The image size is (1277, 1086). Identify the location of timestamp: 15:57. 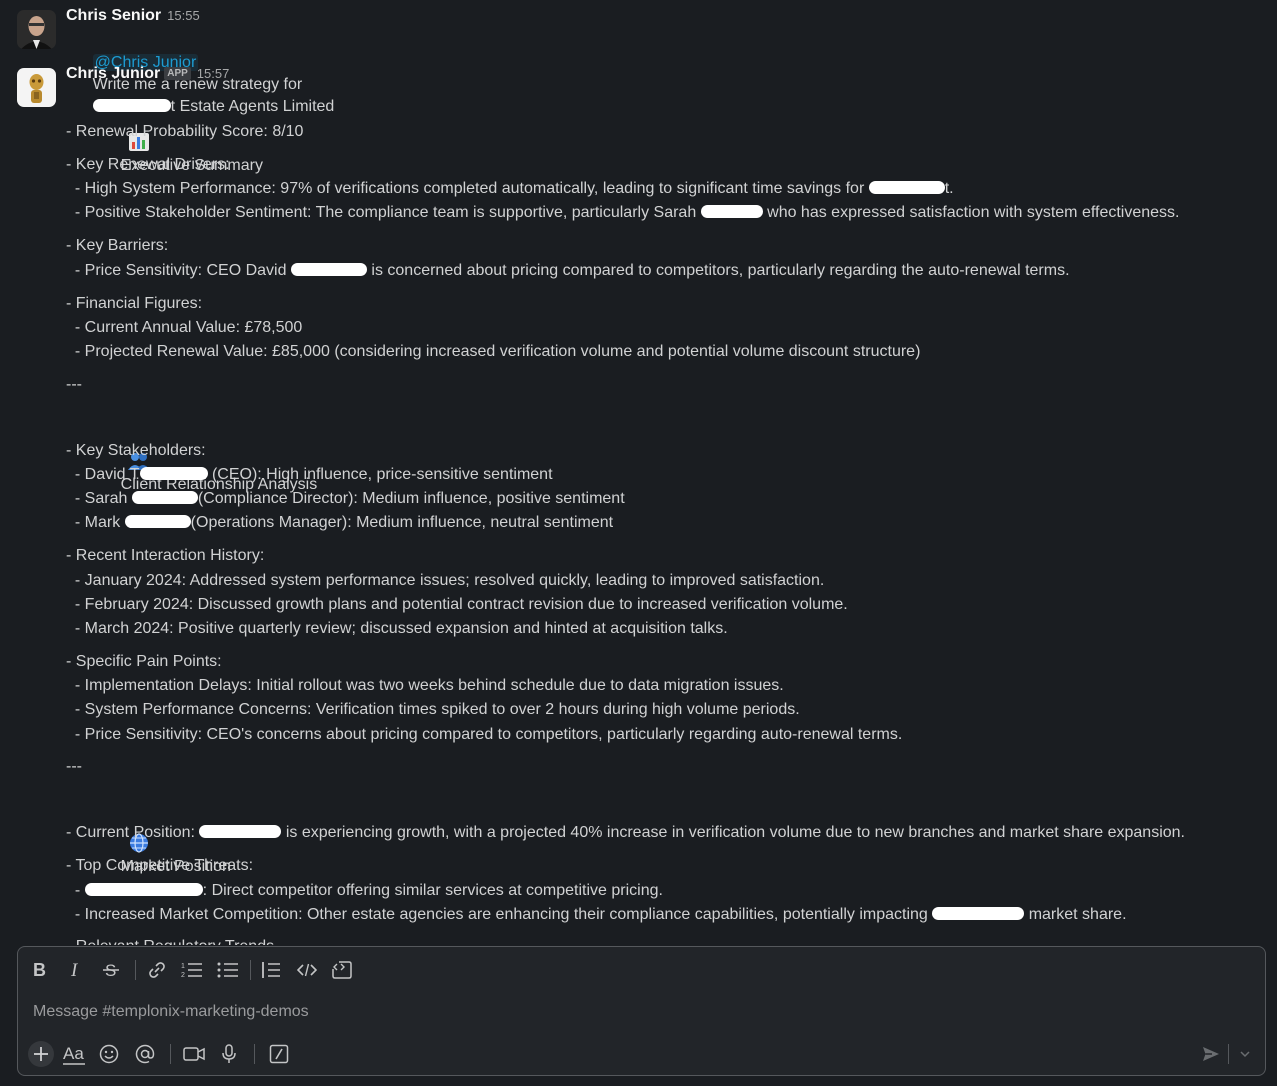
(213, 73).